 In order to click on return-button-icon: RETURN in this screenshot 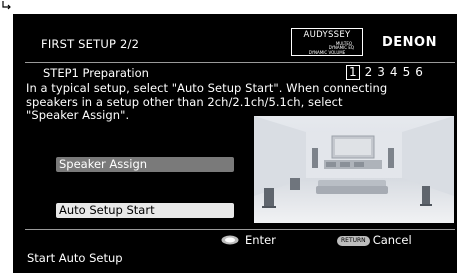, I will do `click(353, 240)`.